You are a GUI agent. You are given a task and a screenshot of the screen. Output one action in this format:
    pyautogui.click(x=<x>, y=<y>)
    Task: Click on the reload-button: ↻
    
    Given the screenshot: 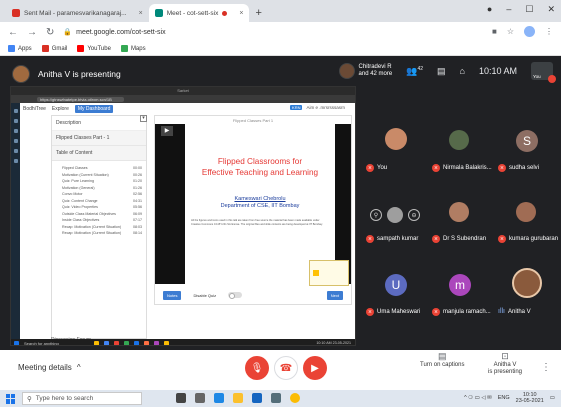 What is the action you would take?
    pyautogui.click(x=50, y=32)
    